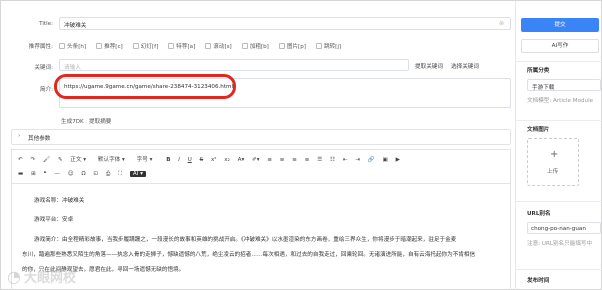  What do you see at coordinates (57, 174) in the screenshot?
I see `hr-icon: —` at bounding box center [57, 174].